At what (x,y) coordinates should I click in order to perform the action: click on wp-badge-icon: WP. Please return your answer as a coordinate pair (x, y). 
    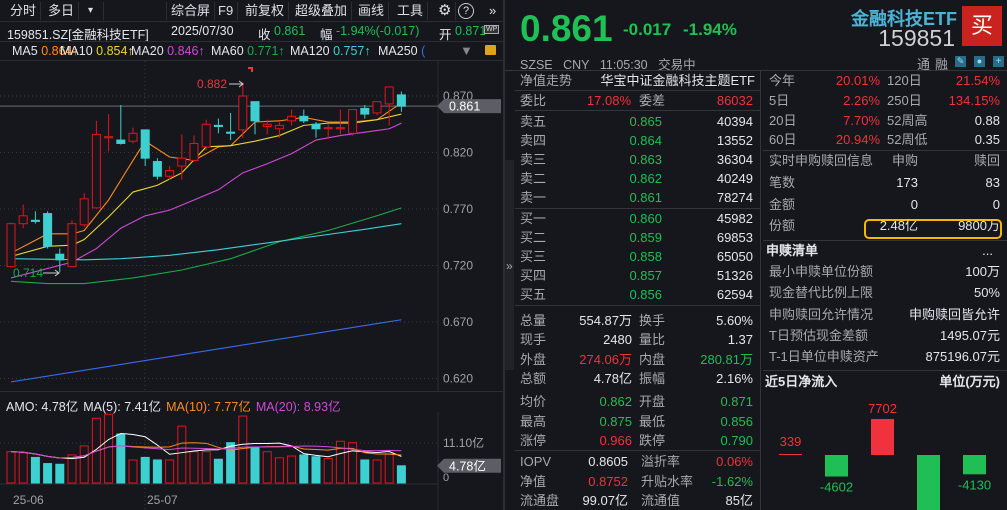
    Looking at the image, I should click on (492, 29).